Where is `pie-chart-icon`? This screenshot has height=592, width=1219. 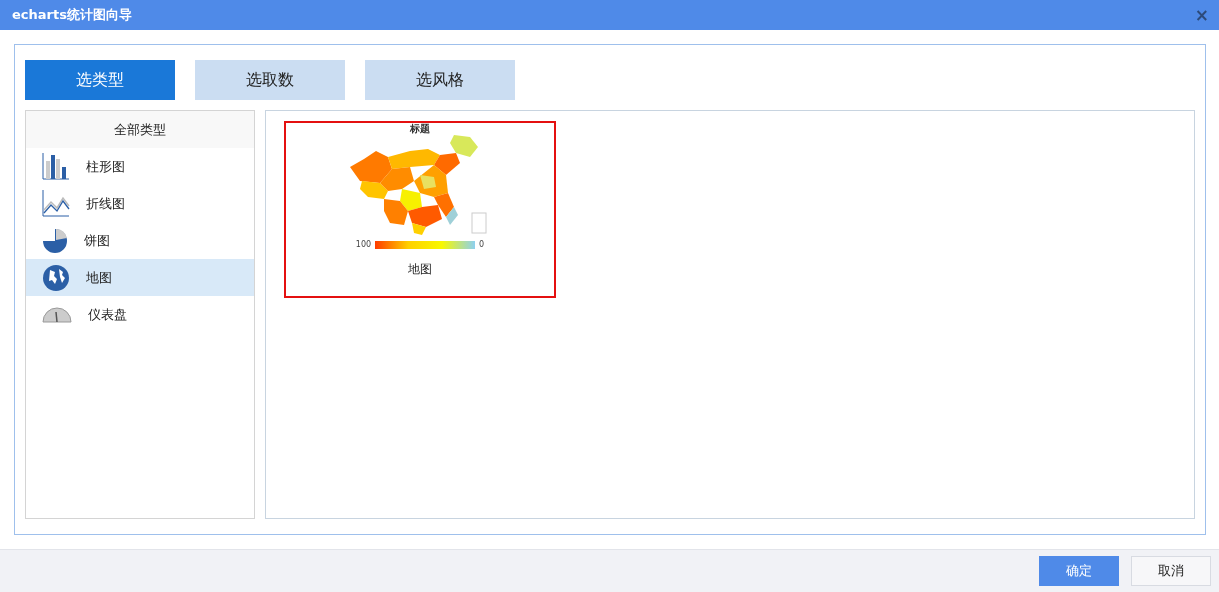 pie-chart-icon is located at coordinates (55, 240).